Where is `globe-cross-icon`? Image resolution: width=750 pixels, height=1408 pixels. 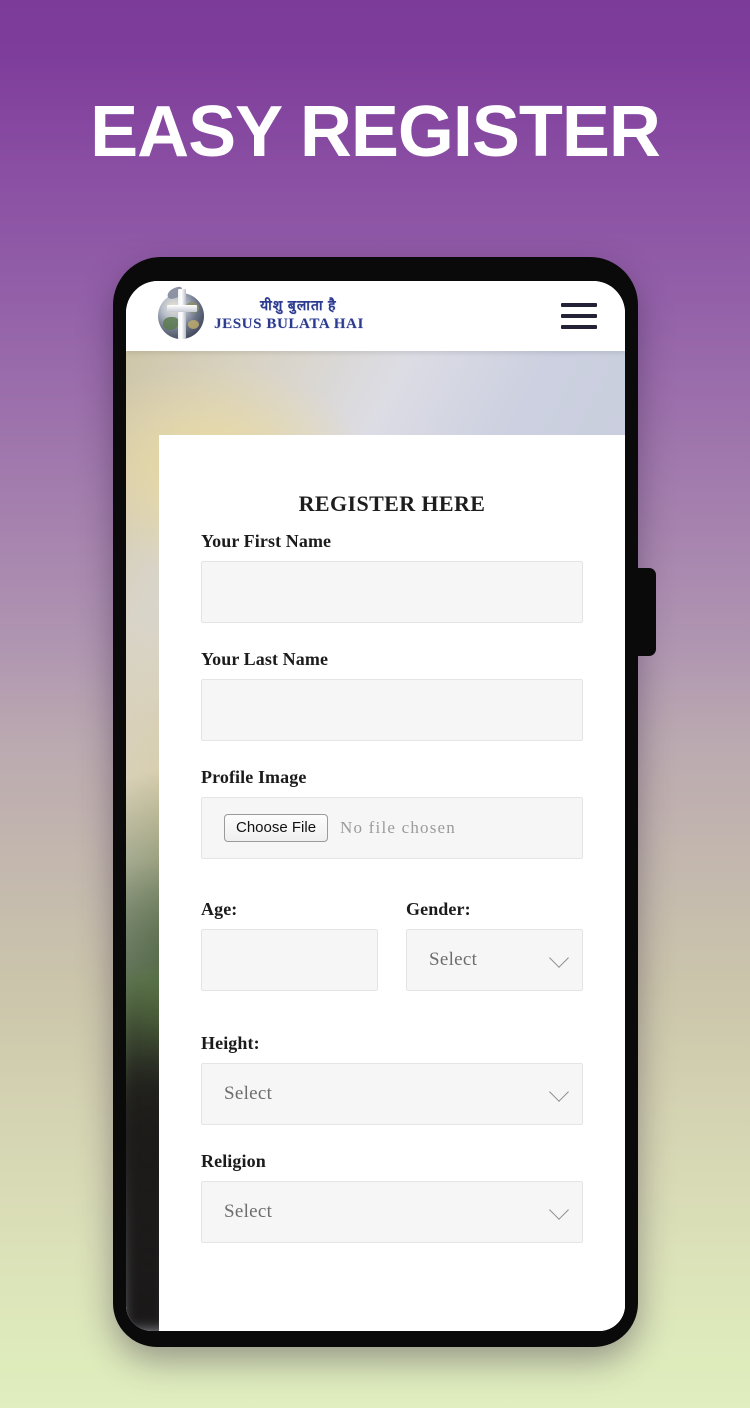 globe-cross-icon is located at coordinates (181, 312).